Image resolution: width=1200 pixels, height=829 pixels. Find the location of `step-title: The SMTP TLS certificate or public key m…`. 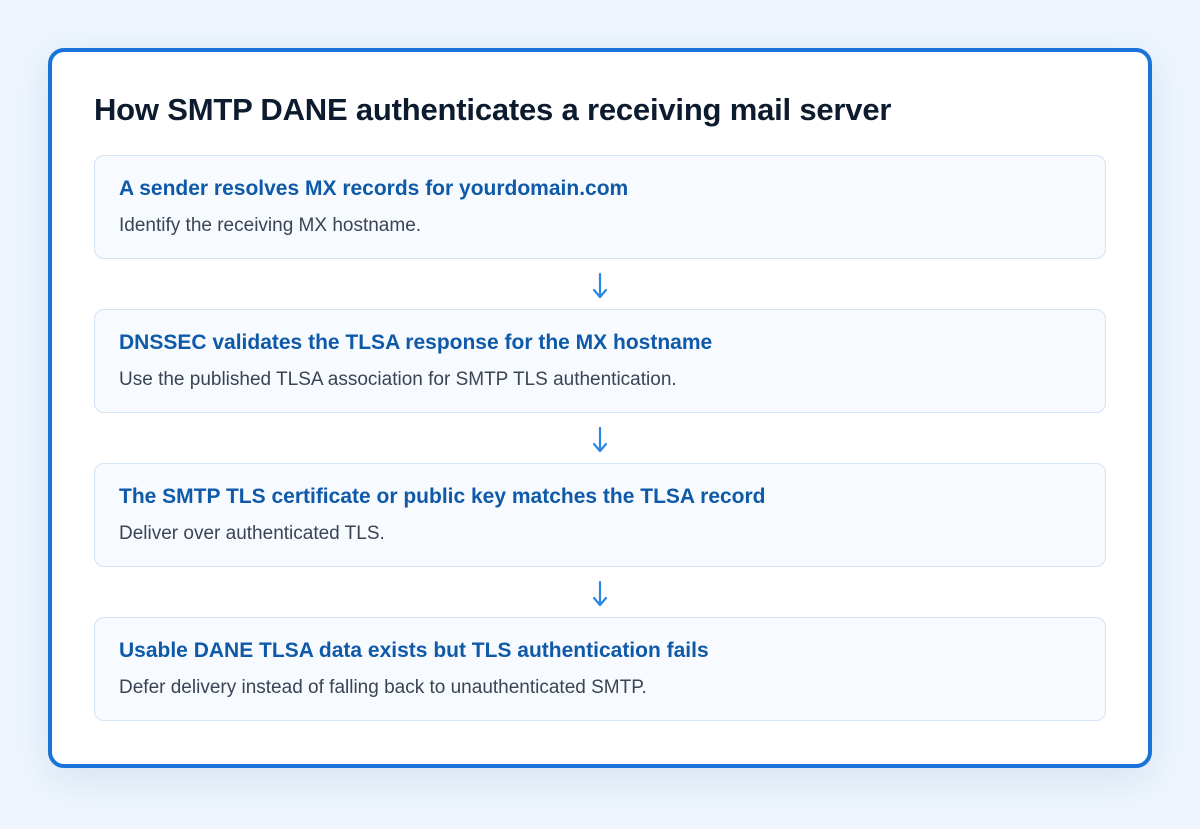

step-title: The SMTP TLS certificate or public key m… is located at coordinates (442, 496).